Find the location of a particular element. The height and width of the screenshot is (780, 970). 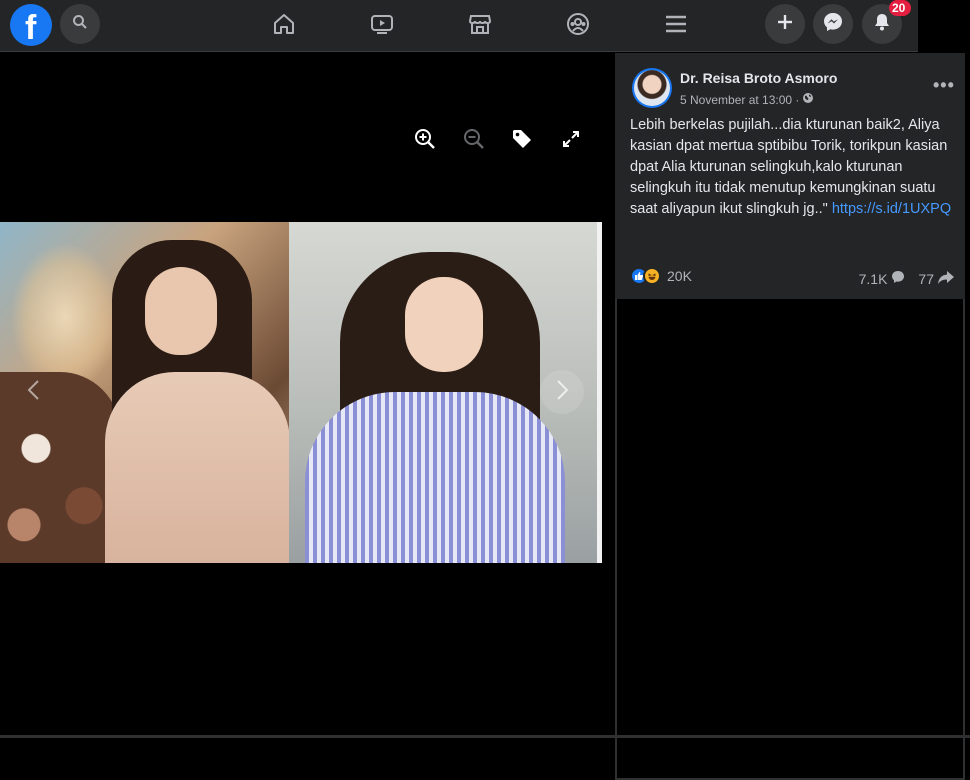

search-icon is located at coordinates (80, 24).